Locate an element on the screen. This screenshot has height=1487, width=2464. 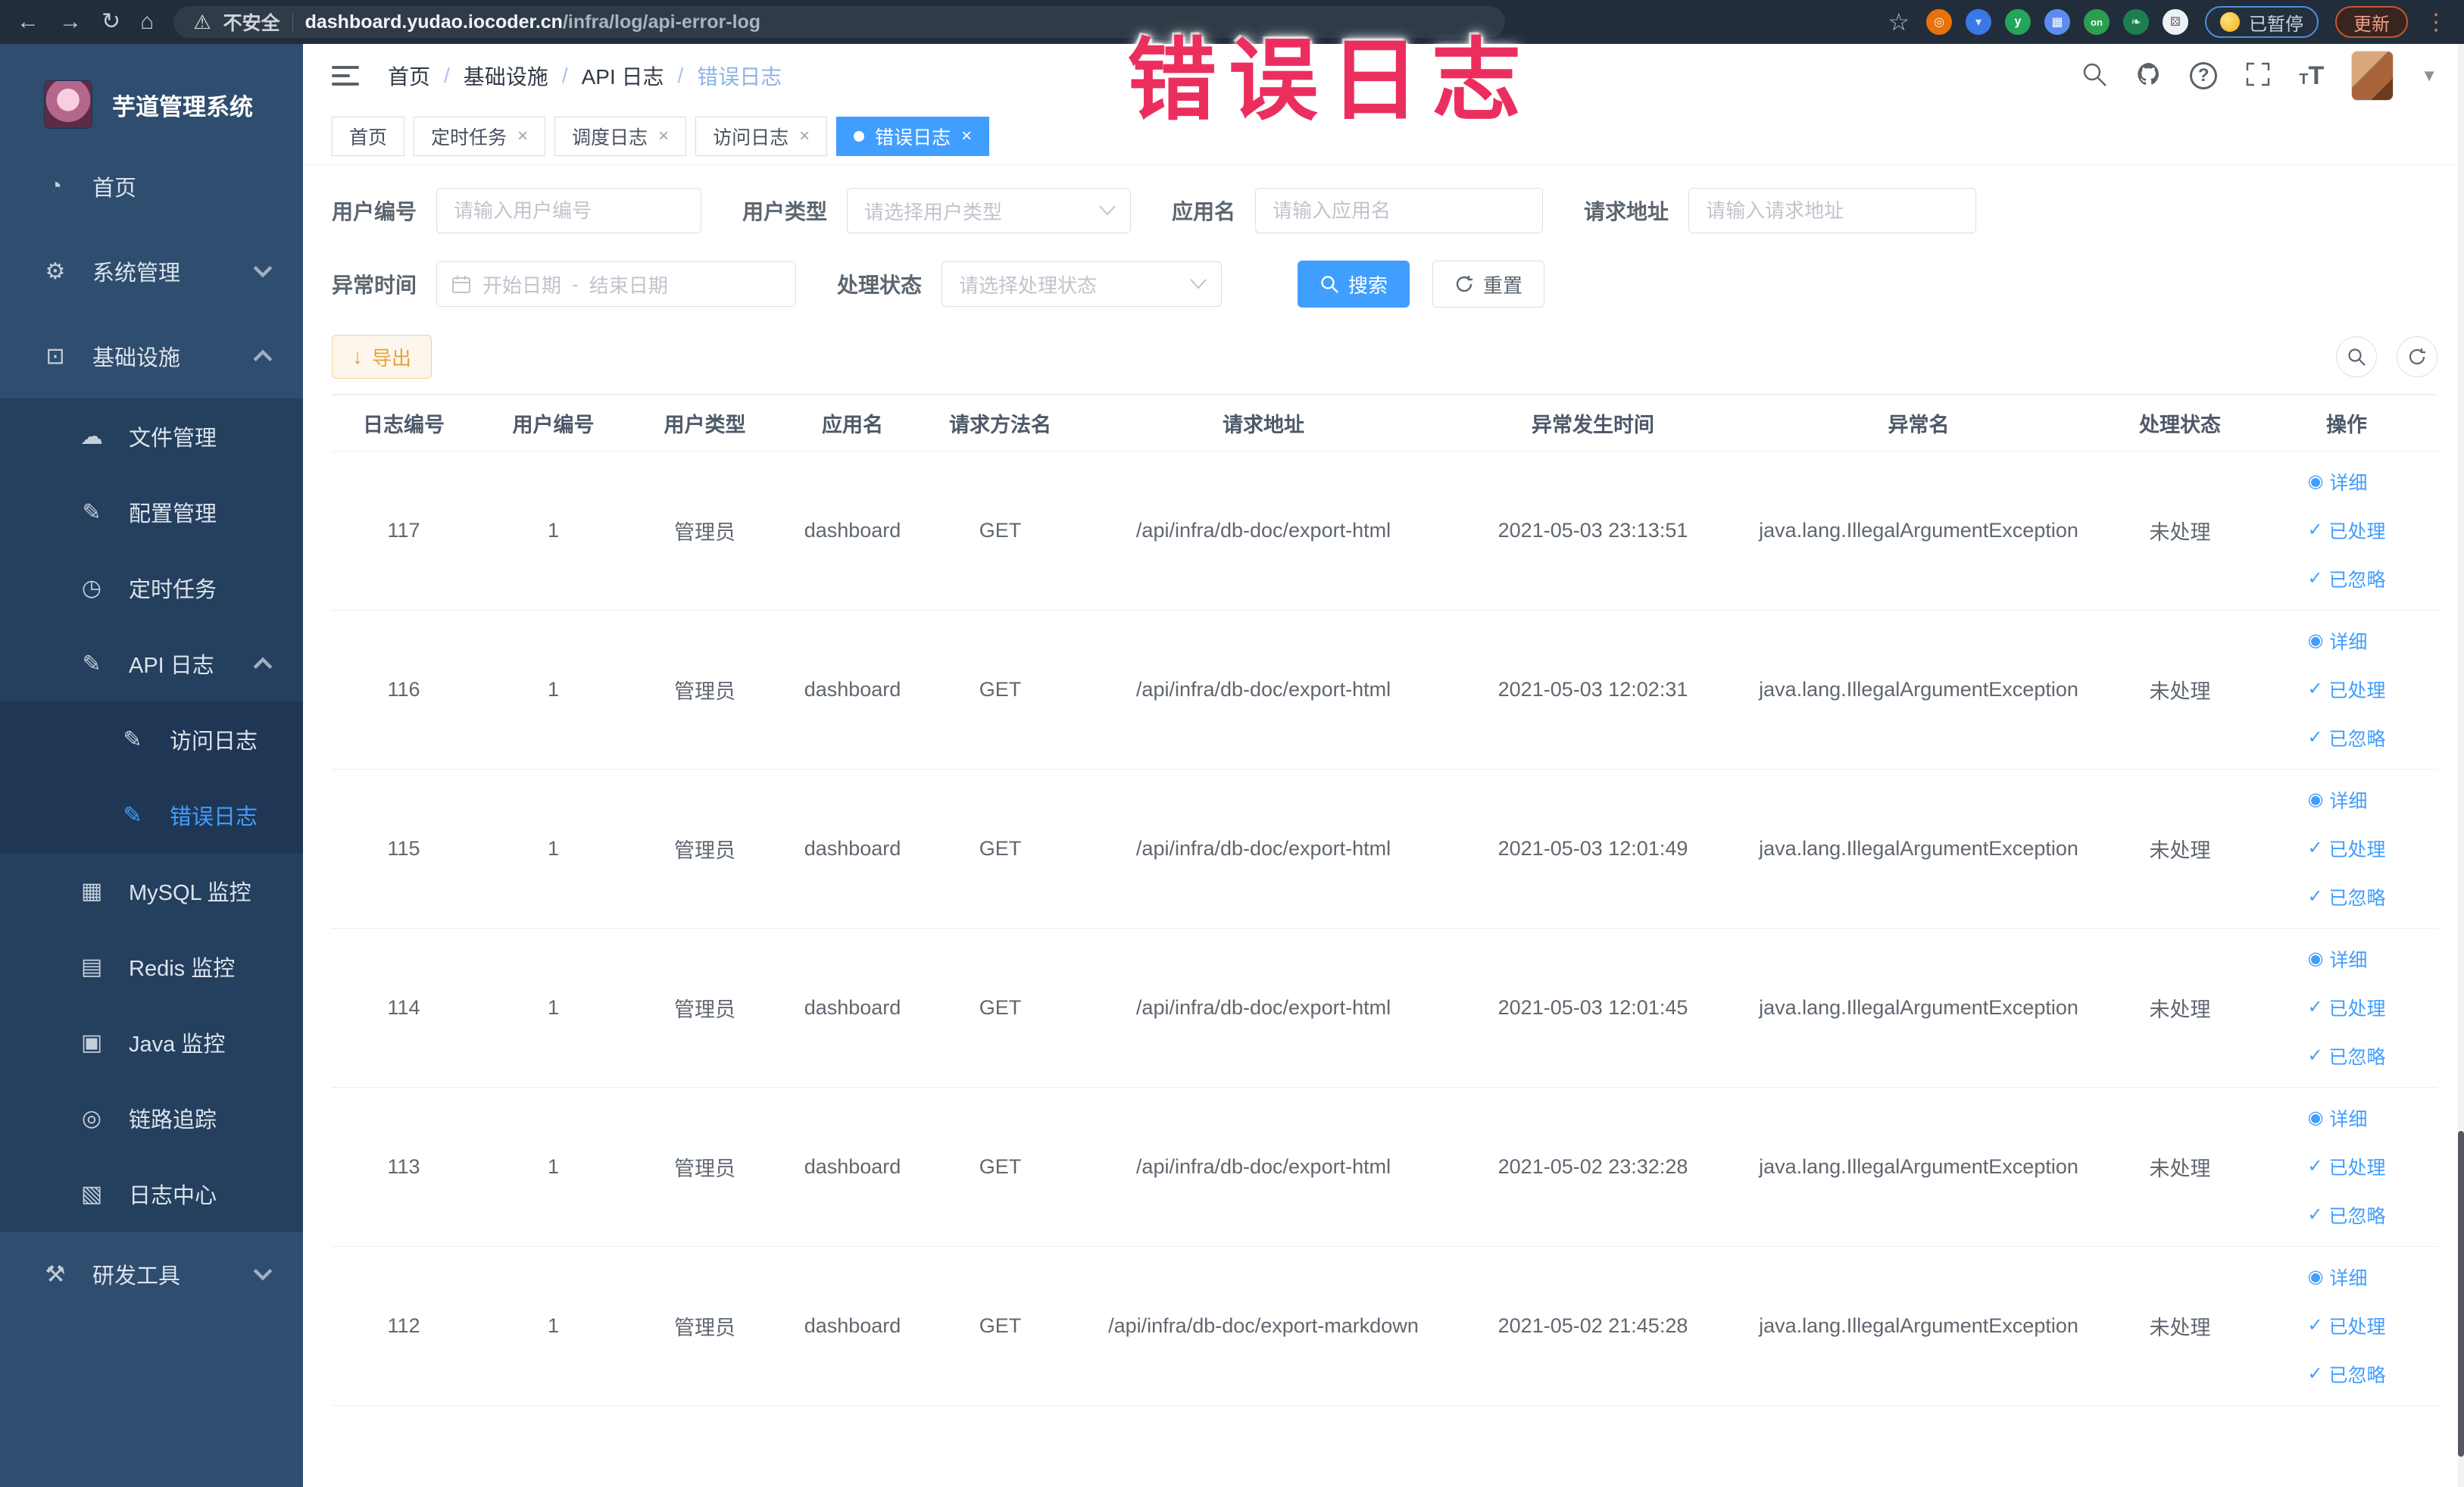
process-status-select: 请选择处理状态 is located at coordinates (1082, 284).